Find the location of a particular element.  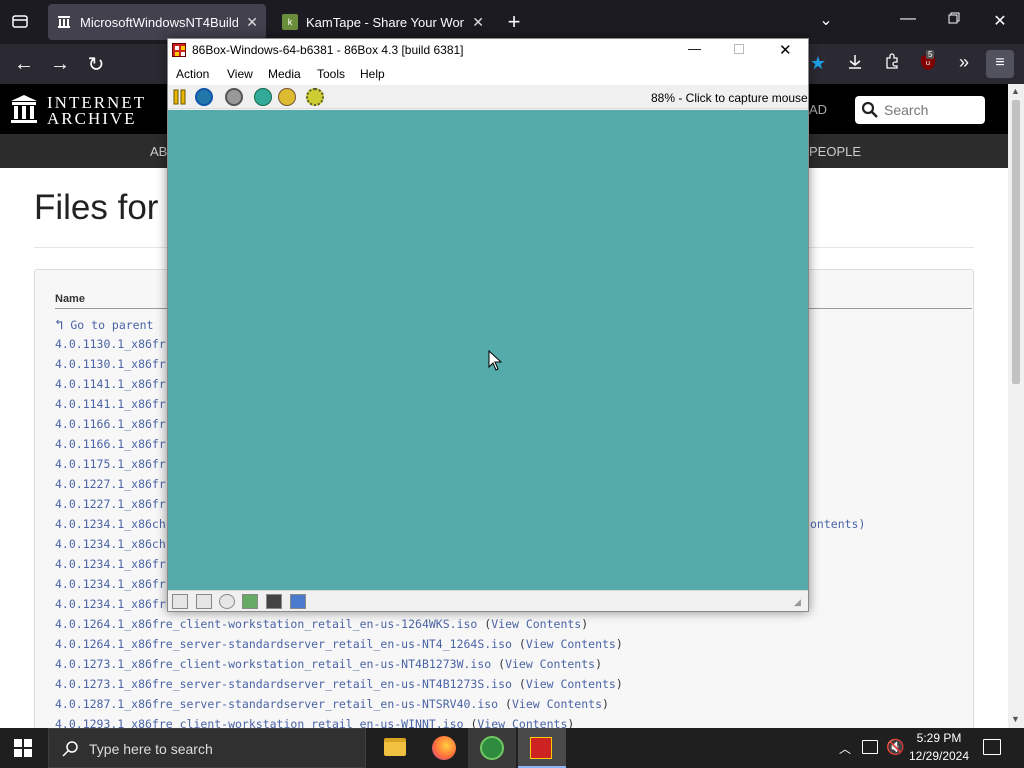

subnav-people-partial: PEOPLE is located at coordinates (835, 151).